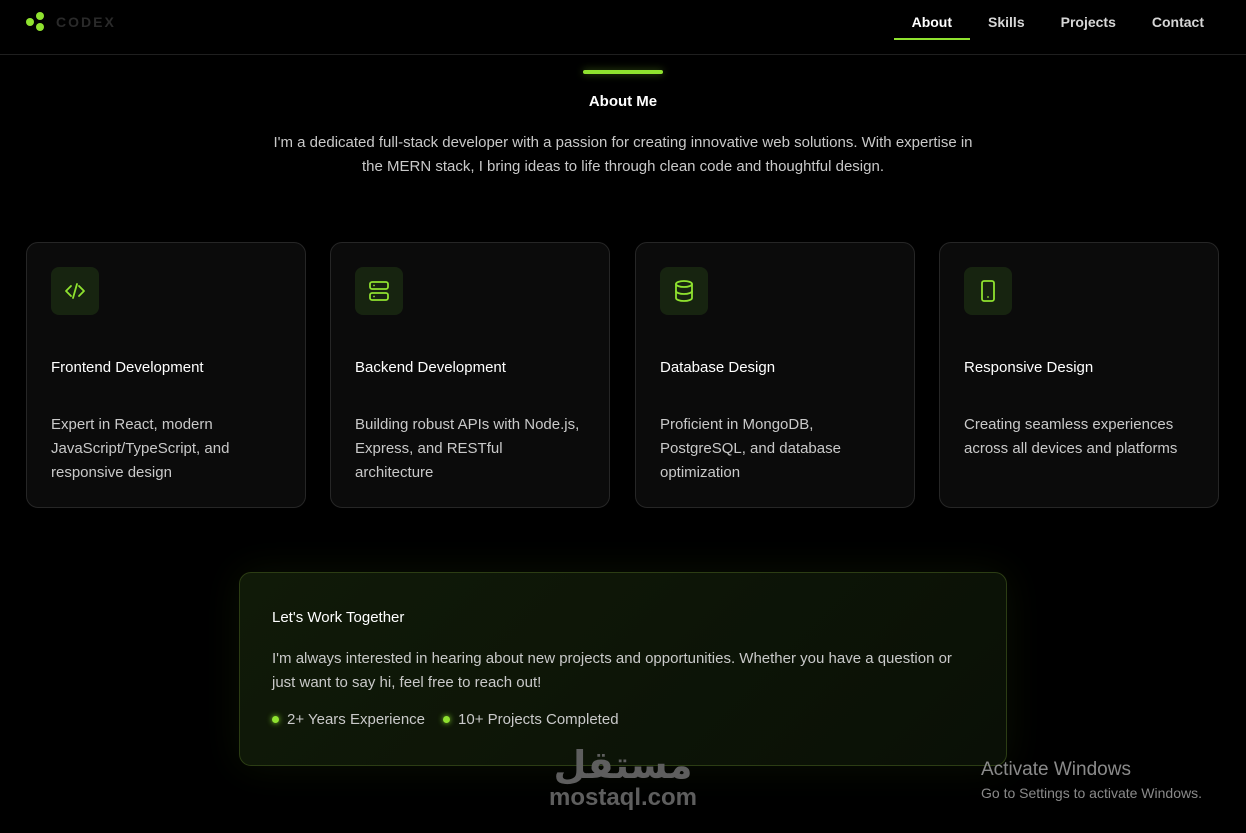 This screenshot has width=1246, height=833. What do you see at coordinates (127, 367) in the screenshot?
I see `card-title: Frontend Development` at bounding box center [127, 367].